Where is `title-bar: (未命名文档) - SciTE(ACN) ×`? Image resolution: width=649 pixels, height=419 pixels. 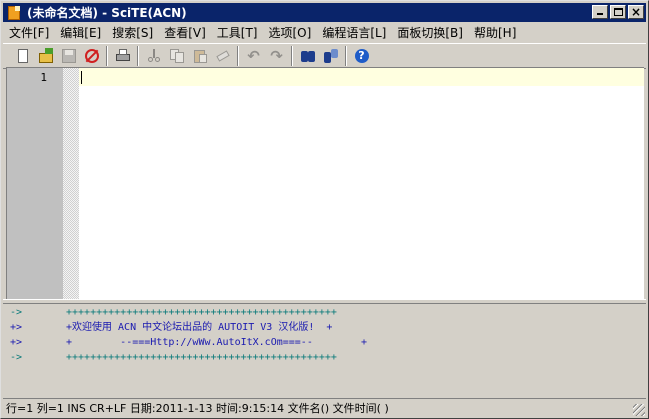 title-bar: (未命名文档) - SciTE(ACN) × is located at coordinates (324, 12).